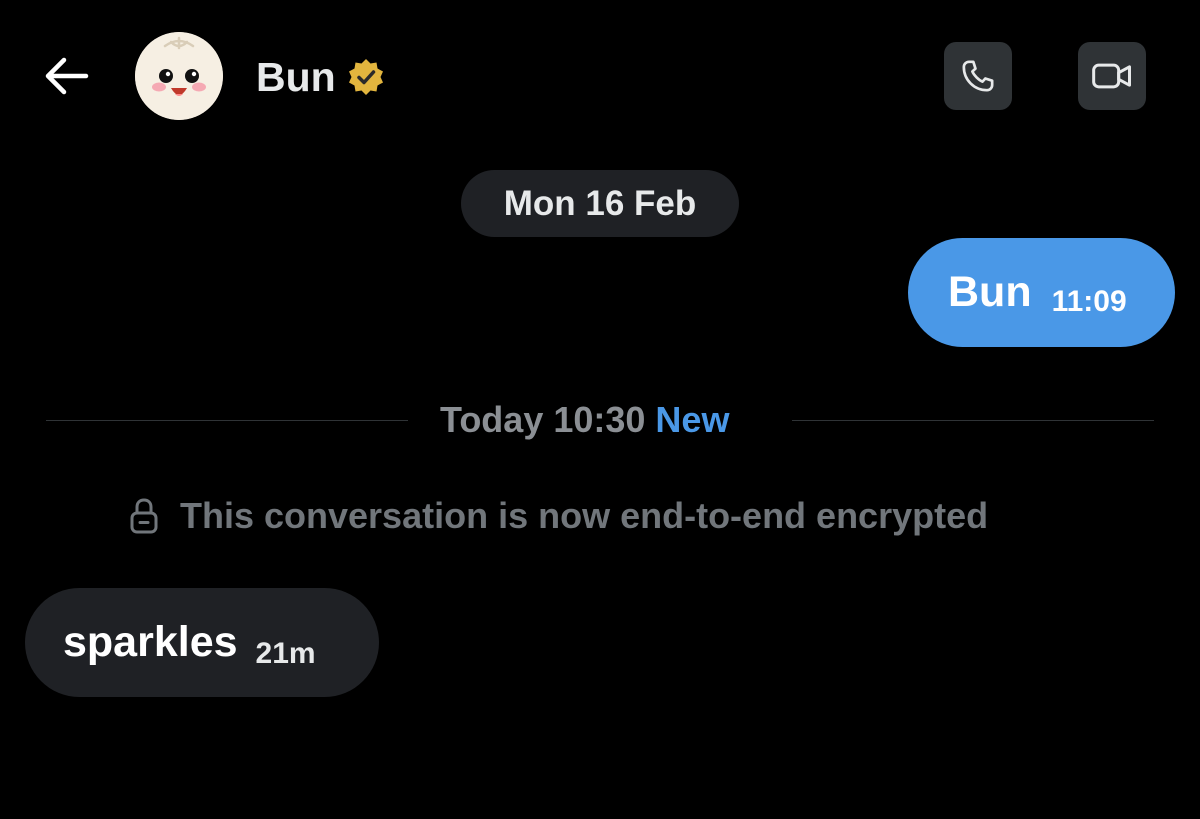  What do you see at coordinates (285, 653) in the screenshot?
I see `message-time: 21m` at bounding box center [285, 653].